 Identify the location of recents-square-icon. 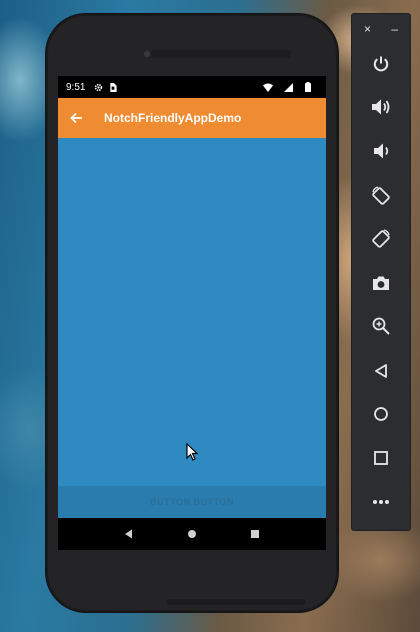
(254, 534).